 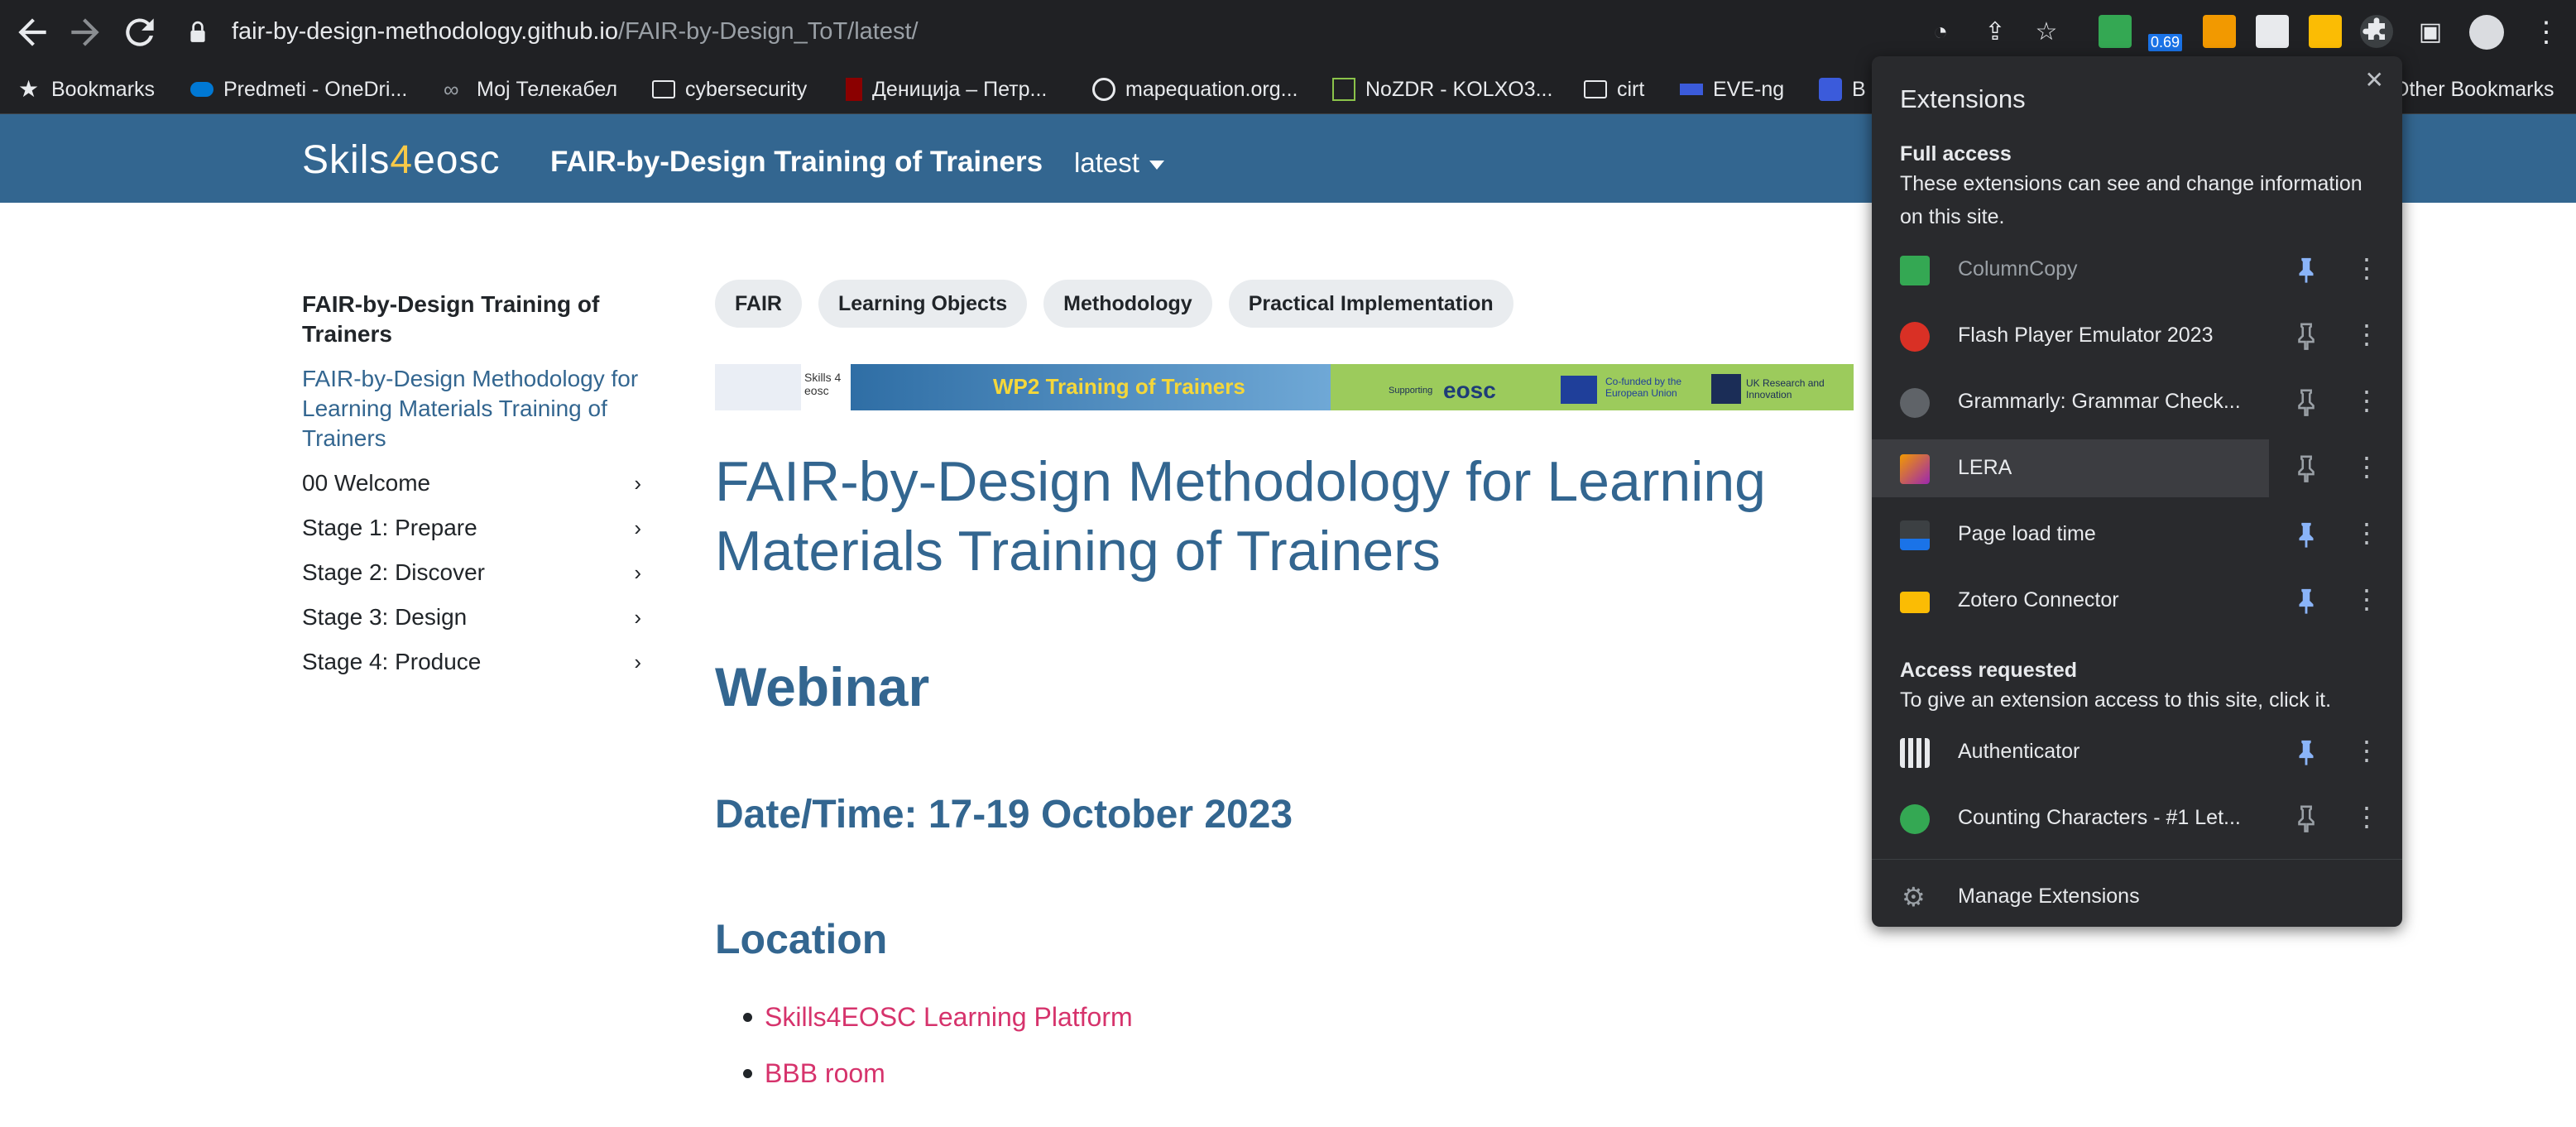 I want to click on version-dropdown: latest, so click(x=1119, y=163).